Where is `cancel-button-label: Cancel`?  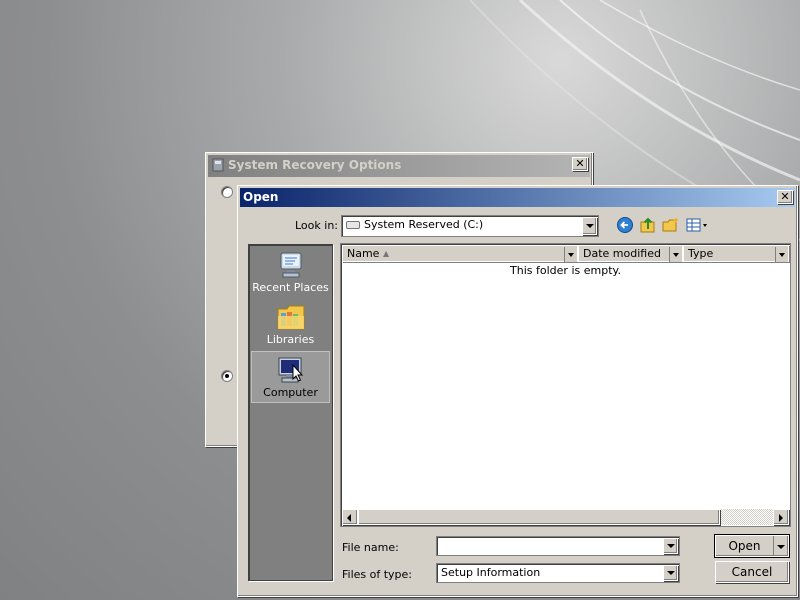 cancel-button-label: Cancel is located at coordinates (752, 572).